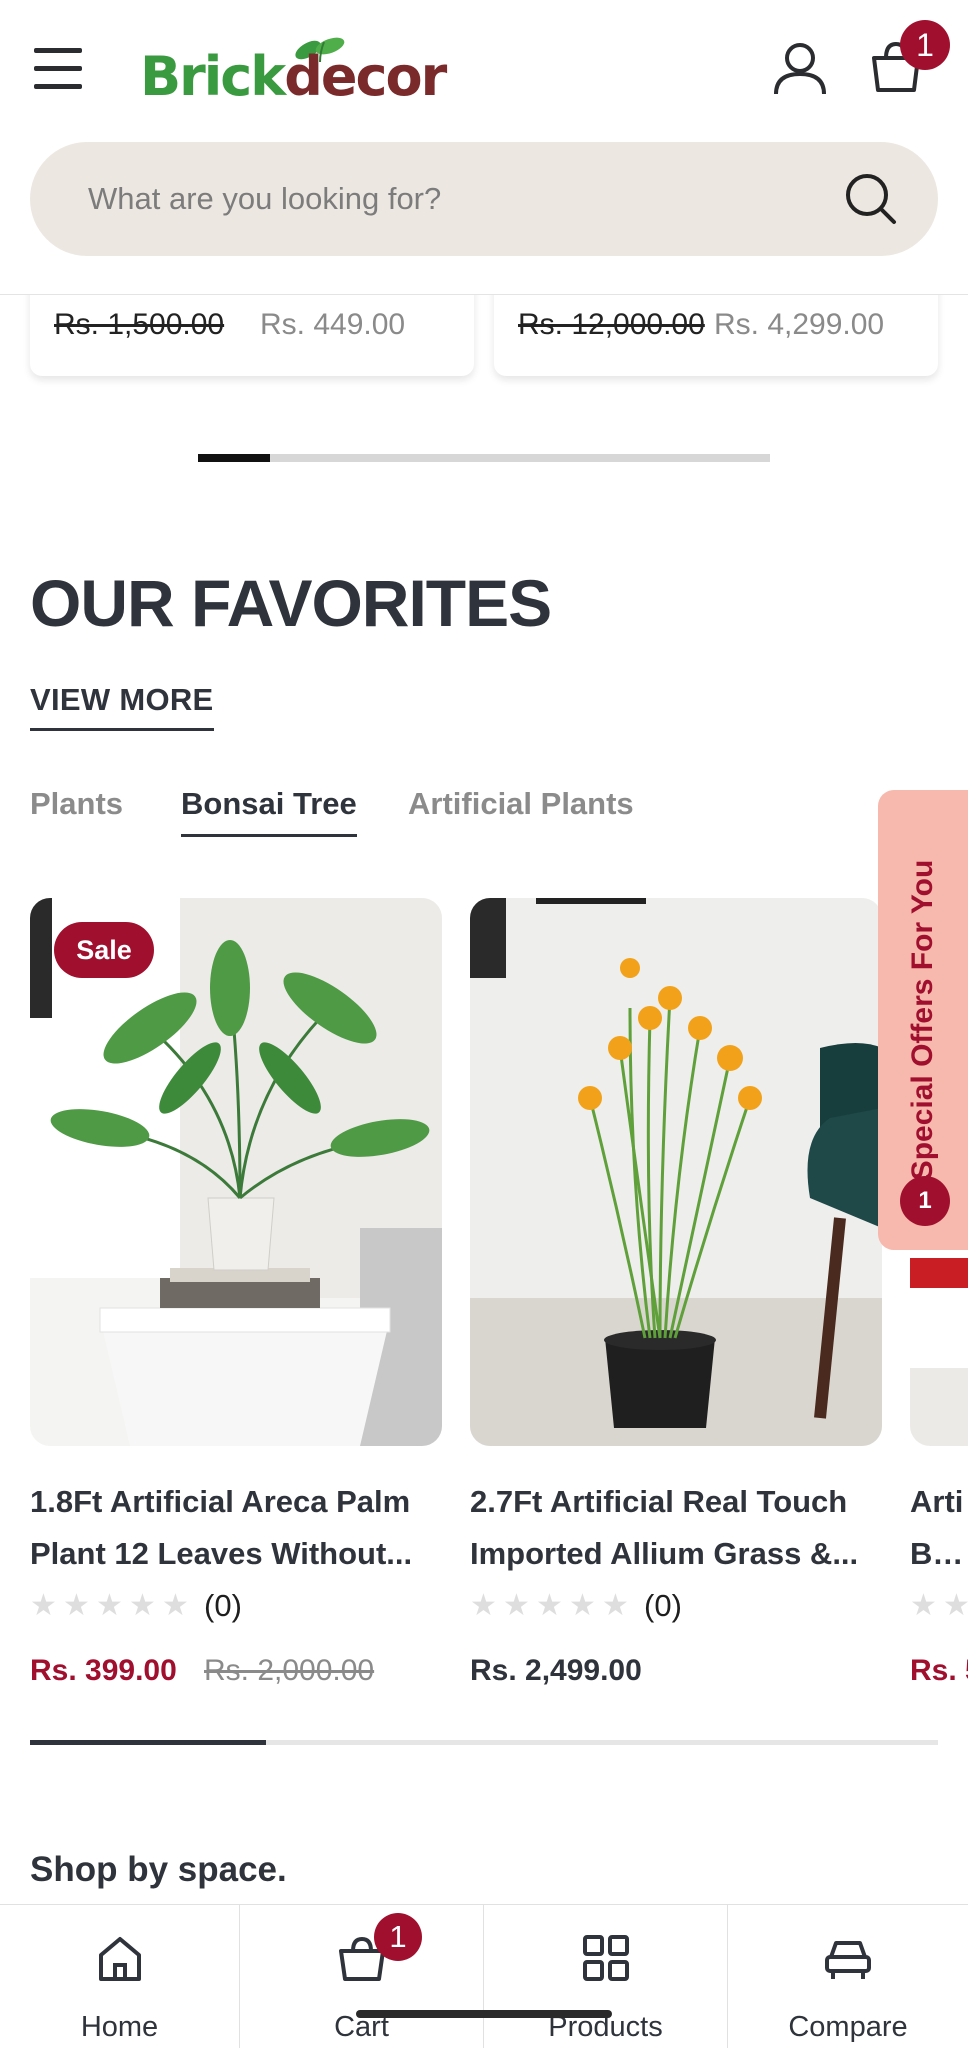  I want to click on home-icon, so click(119, 1959).